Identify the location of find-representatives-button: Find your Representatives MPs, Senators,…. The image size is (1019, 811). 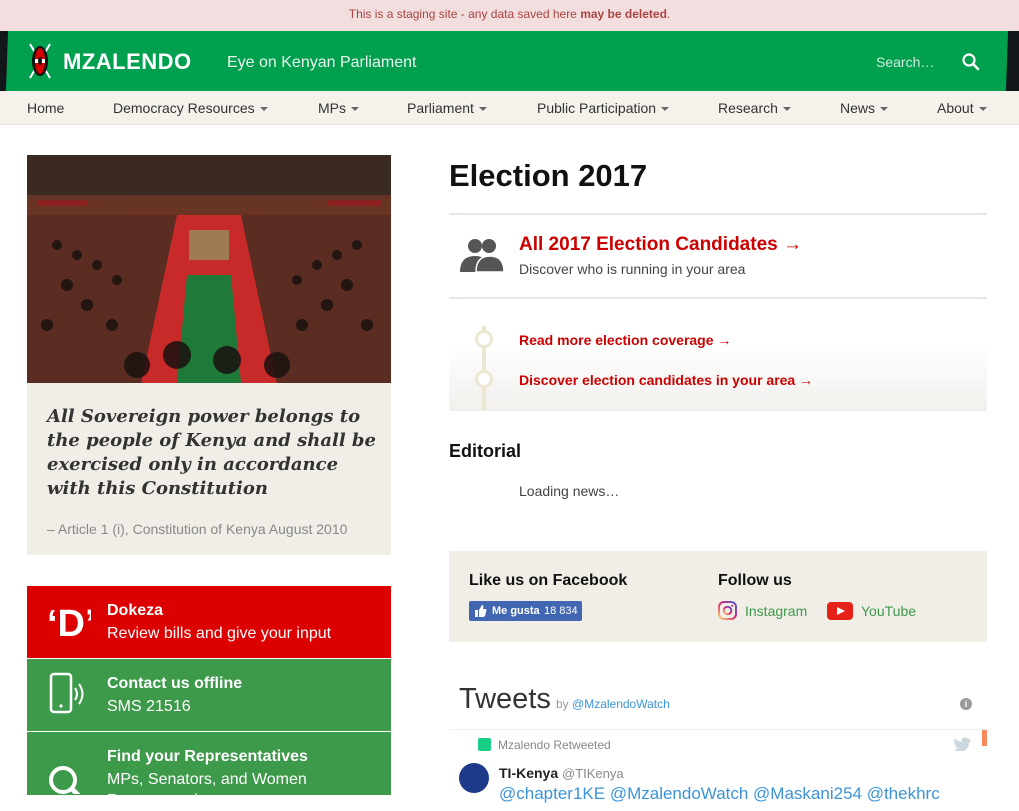
(209, 770).